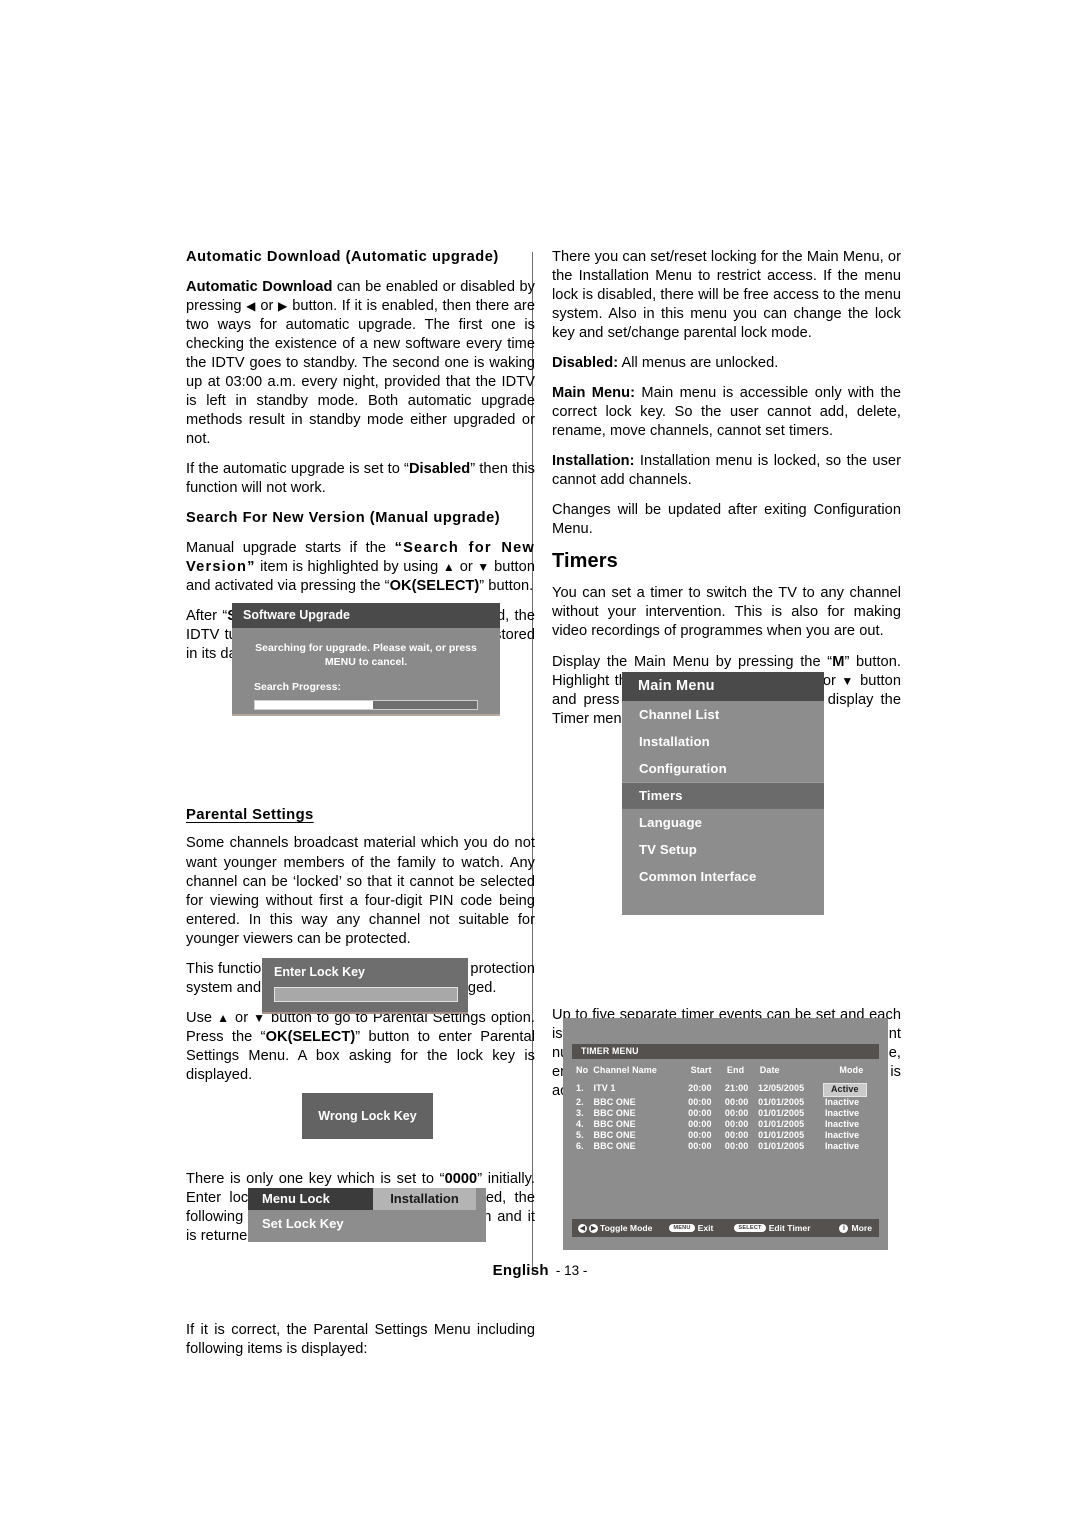 This screenshot has width=1080, height=1528. I want to click on up-arrow-icon: ▲, so click(449, 567).